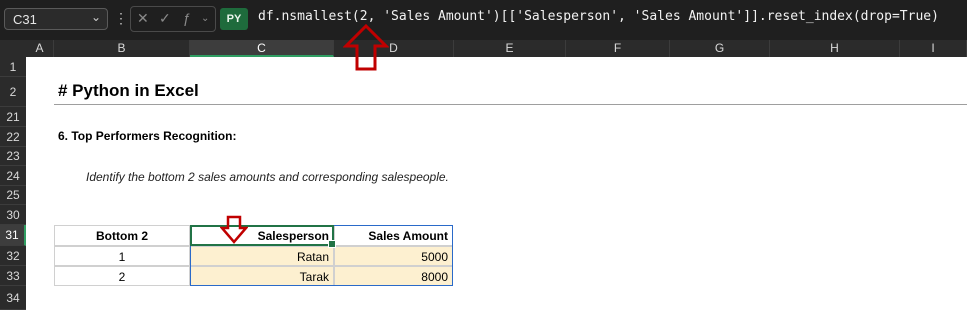  What do you see at coordinates (262, 276) in the screenshot?
I see `table-cell-salesperson: Tarak` at bounding box center [262, 276].